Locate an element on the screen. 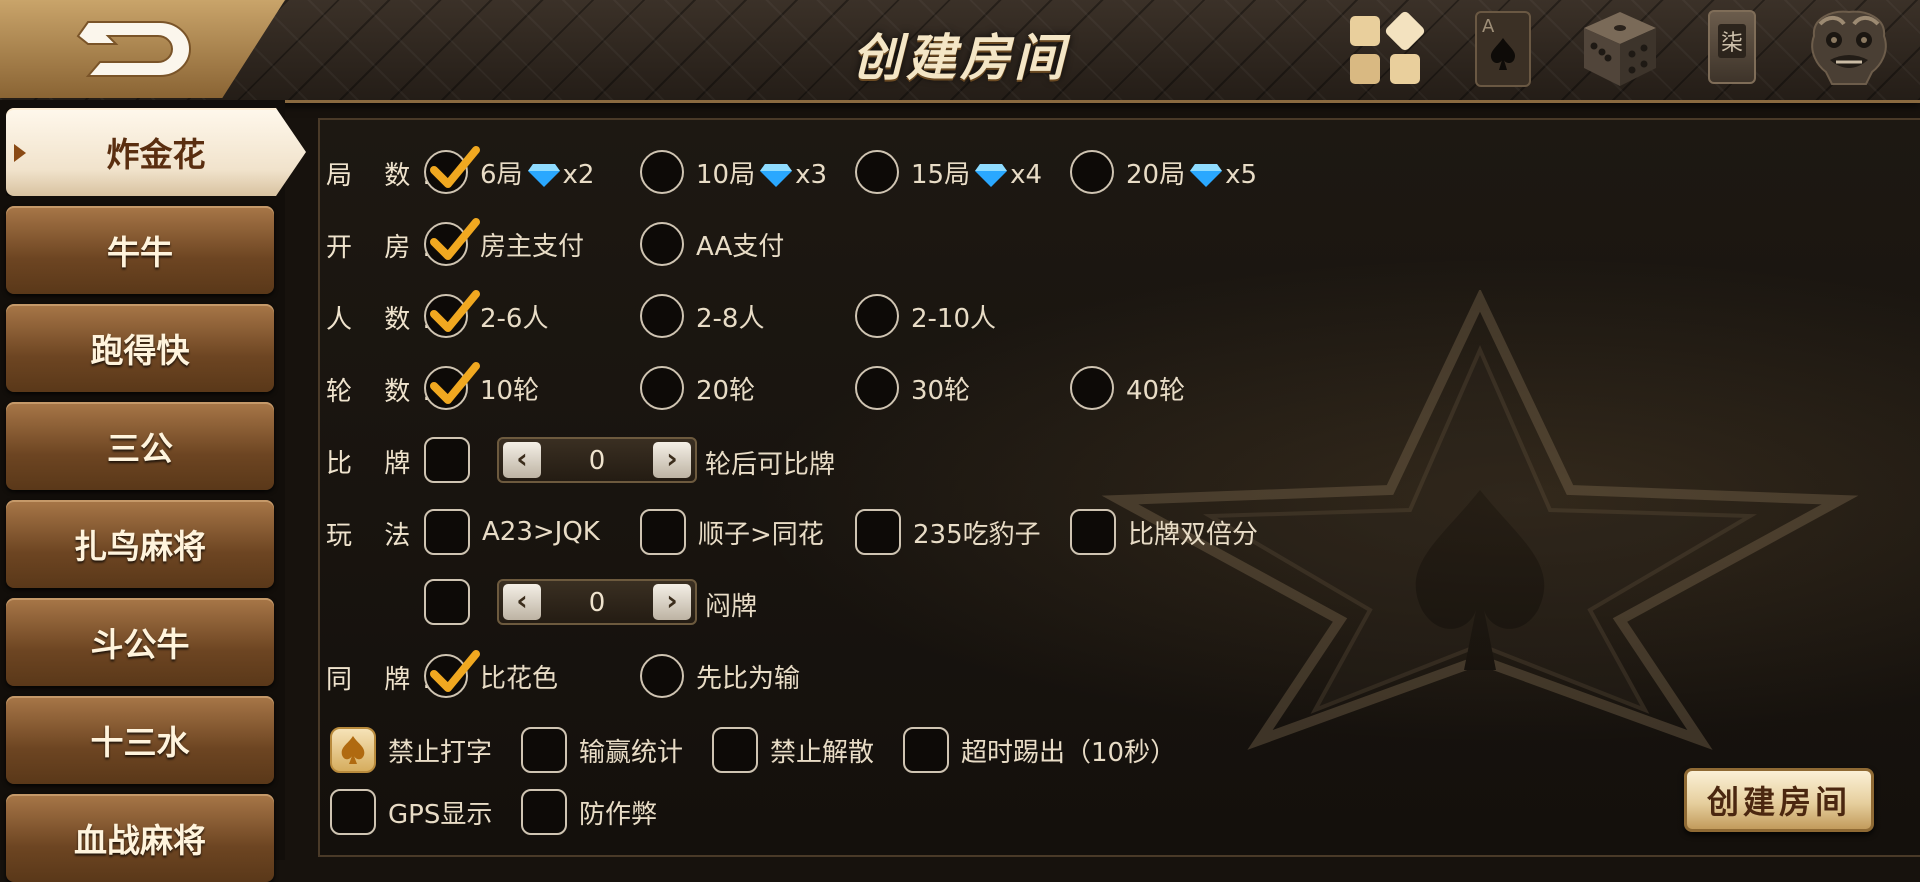  spade-icon is located at coordinates (353, 750).